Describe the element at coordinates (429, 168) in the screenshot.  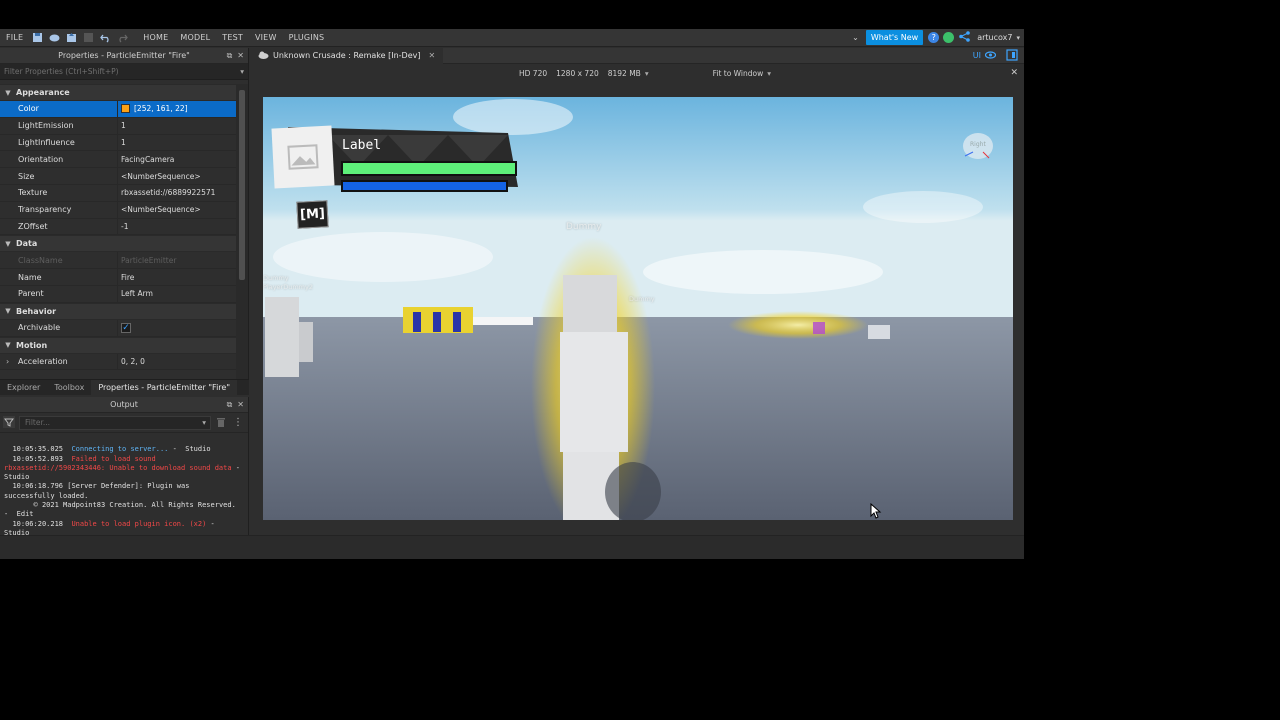
I see `health-bar` at that location.